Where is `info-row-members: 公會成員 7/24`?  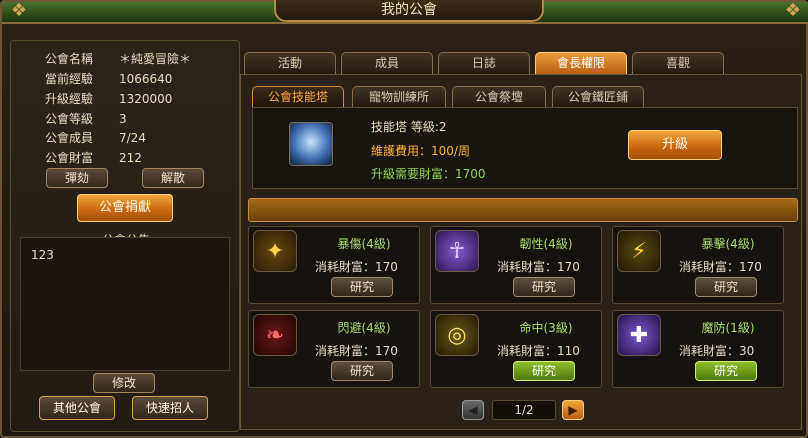 info-row-members: 公會成員 7/24 is located at coordinates (95, 137).